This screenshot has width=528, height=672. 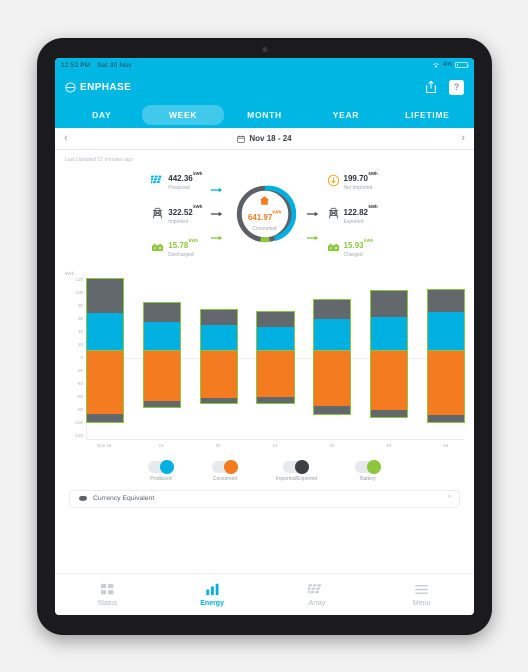 What do you see at coordinates (185, 214) in the screenshot?
I see `metric-text: 322.52kWh Imported` at bounding box center [185, 214].